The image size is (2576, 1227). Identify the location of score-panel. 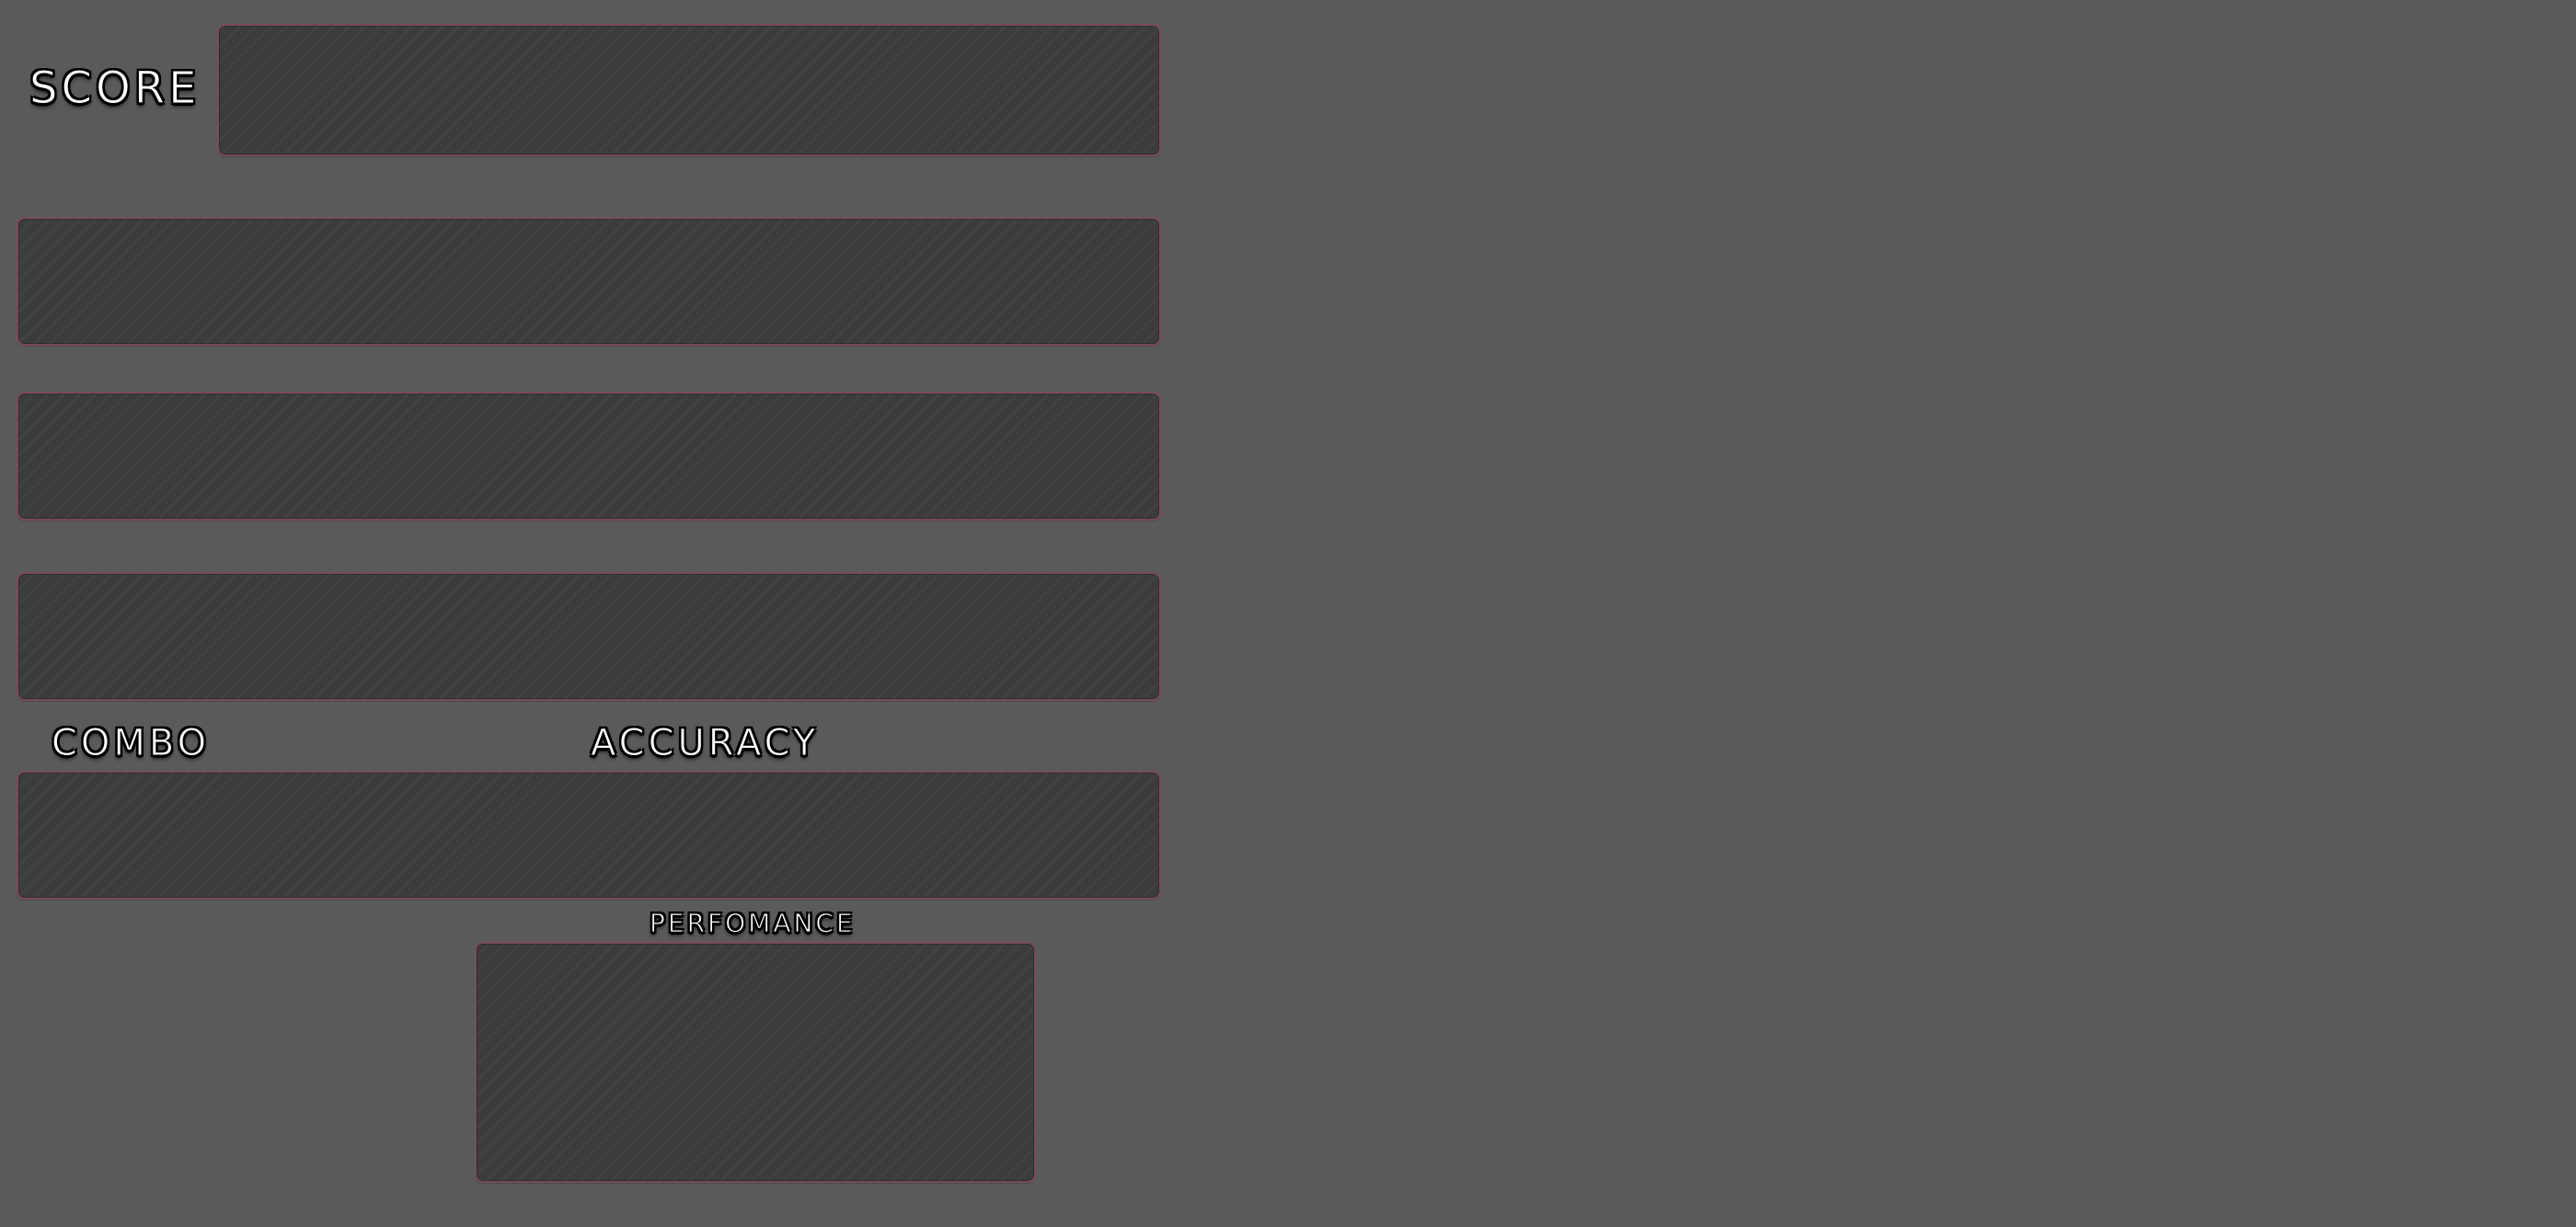
(689, 90).